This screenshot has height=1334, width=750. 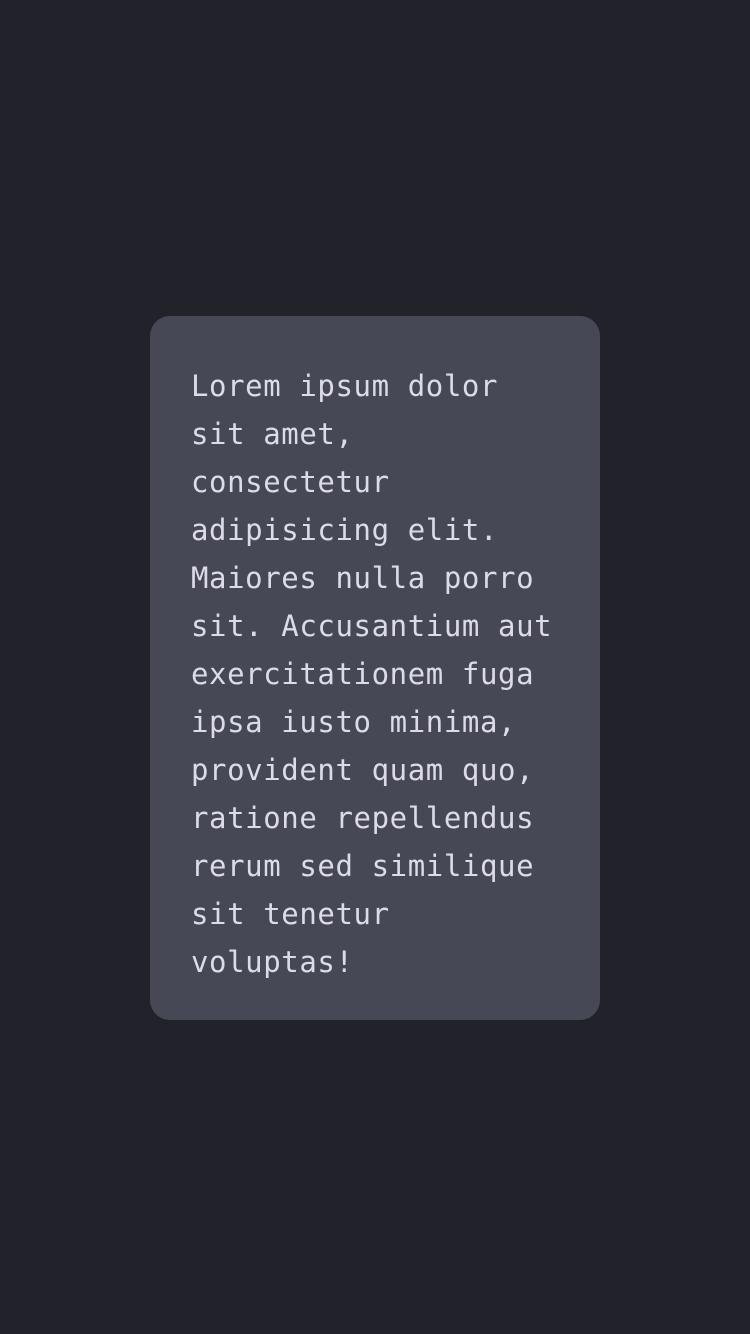 What do you see at coordinates (363, 674) in the screenshot?
I see `paragraph-line: exercitationem fuga` at bounding box center [363, 674].